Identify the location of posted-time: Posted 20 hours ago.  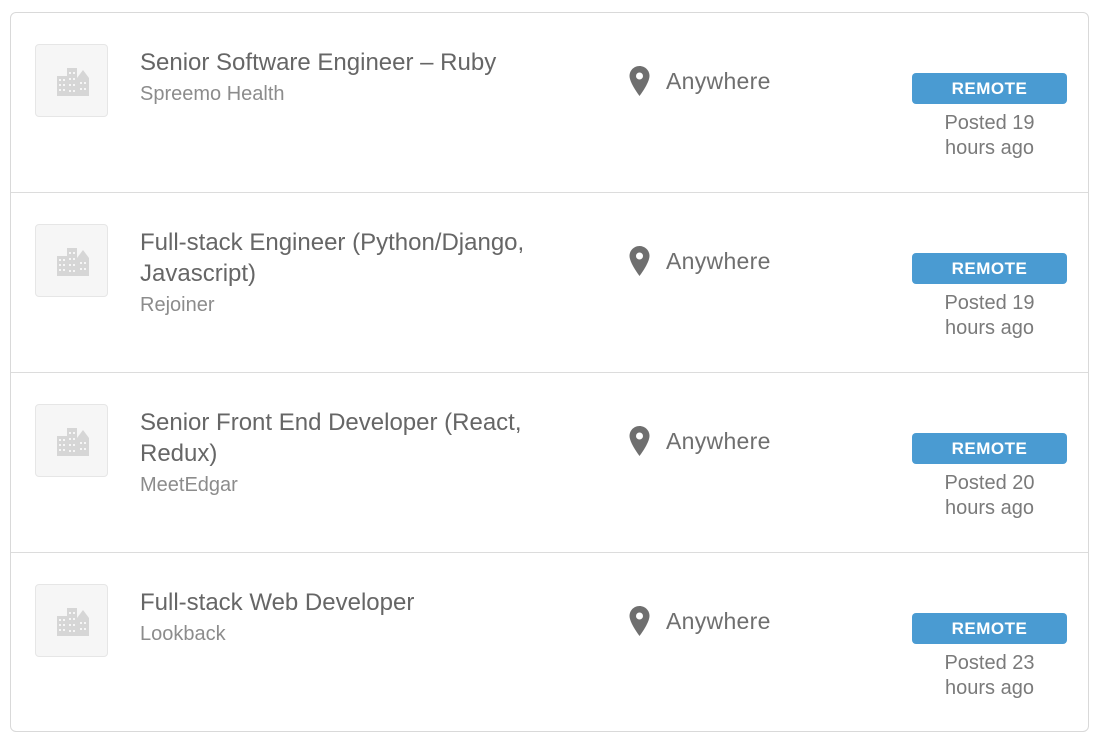
(989, 496).